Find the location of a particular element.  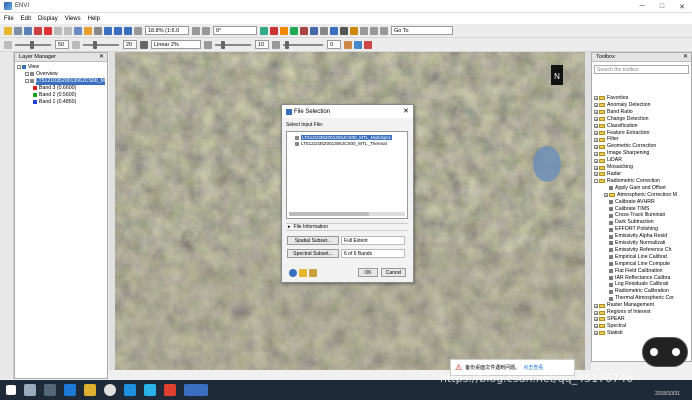

cursor-value-icon is located at coordinates (48, 30).